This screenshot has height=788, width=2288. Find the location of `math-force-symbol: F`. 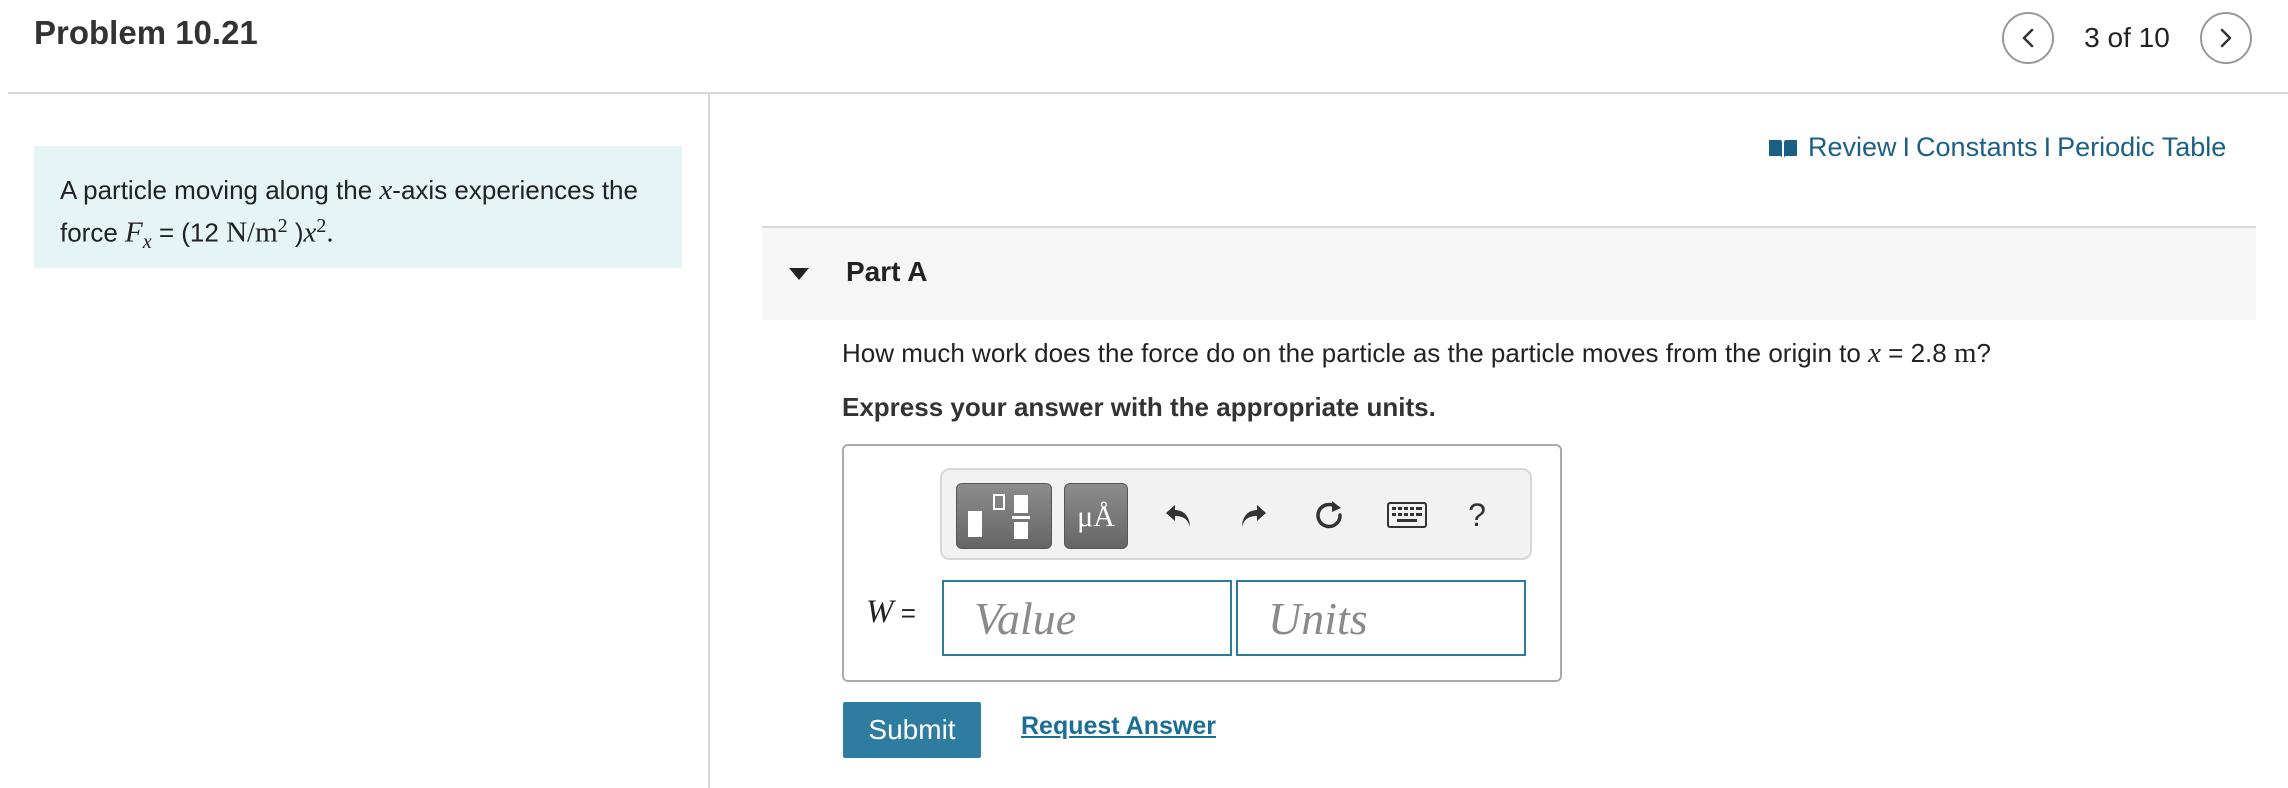

math-force-symbol: F is located at coordinates (134, 232).